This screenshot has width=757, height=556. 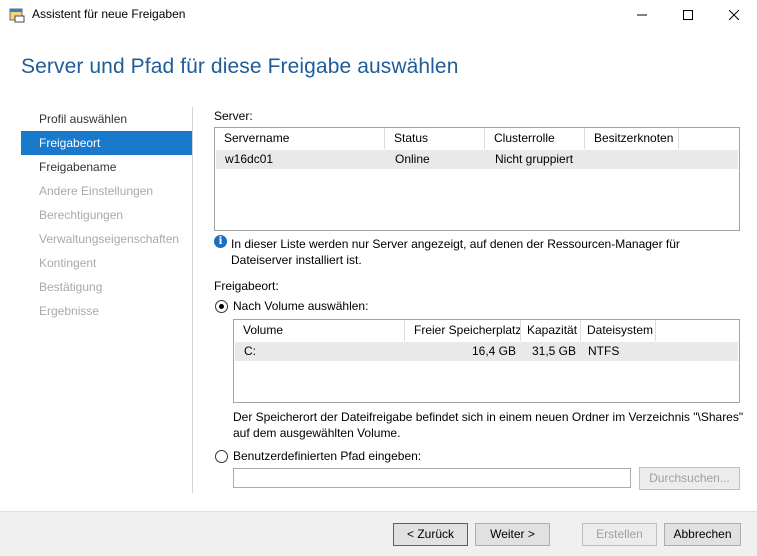 I want to click on by-volume-label: Nach Volume auswählen:, so click(x=300, y=306).